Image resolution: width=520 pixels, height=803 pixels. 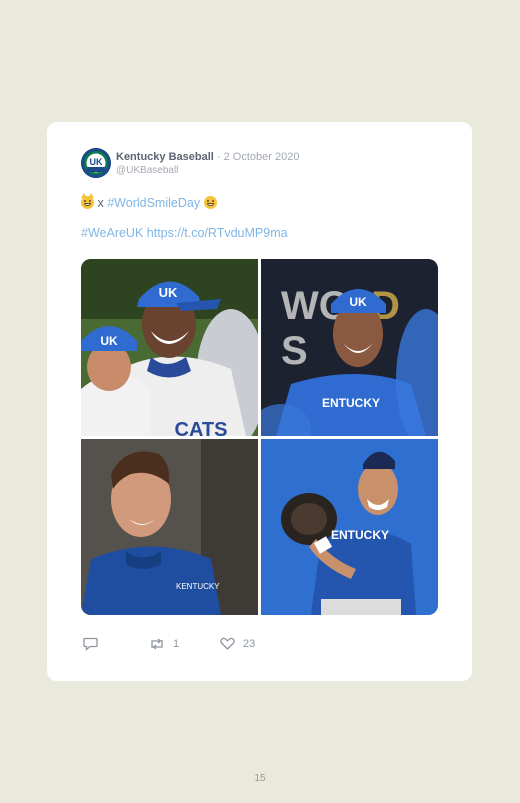 What do you see at coordinates (349, 347) in the screenshot?
I see `photo-player-dugout: WO S D UK ENTUCKY` at bounding box center [349, 347].